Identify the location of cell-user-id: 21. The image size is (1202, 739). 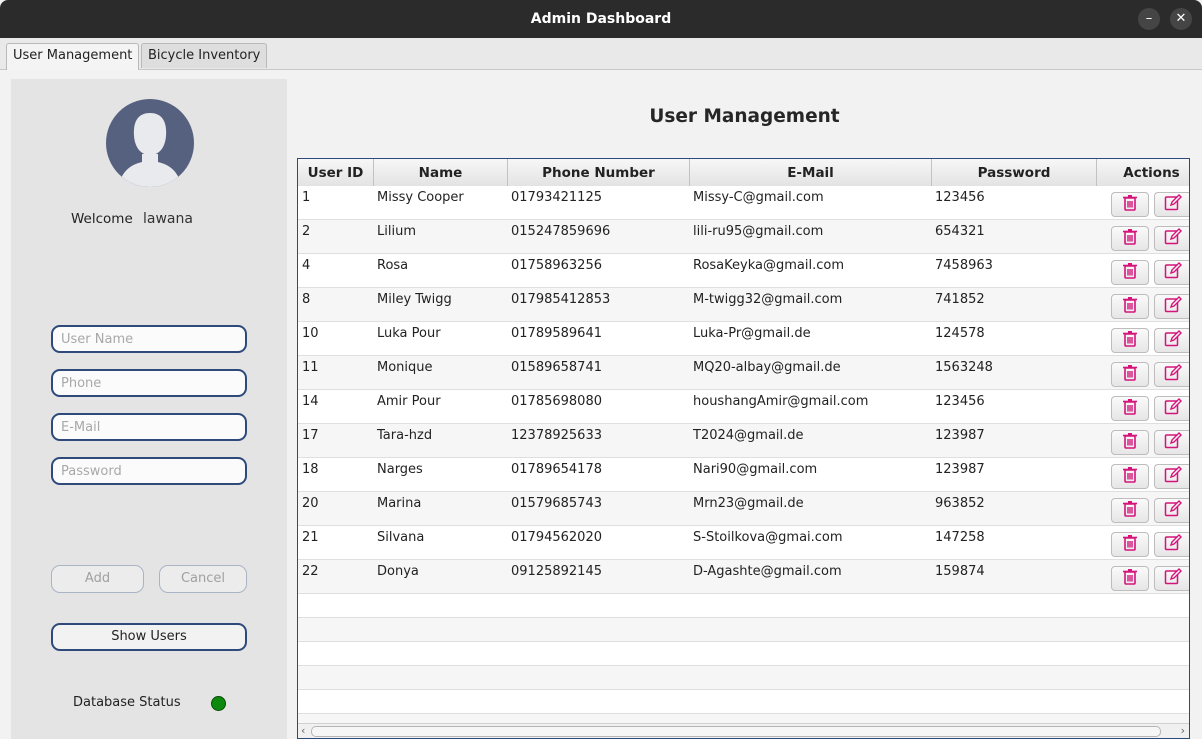
(310, 537).